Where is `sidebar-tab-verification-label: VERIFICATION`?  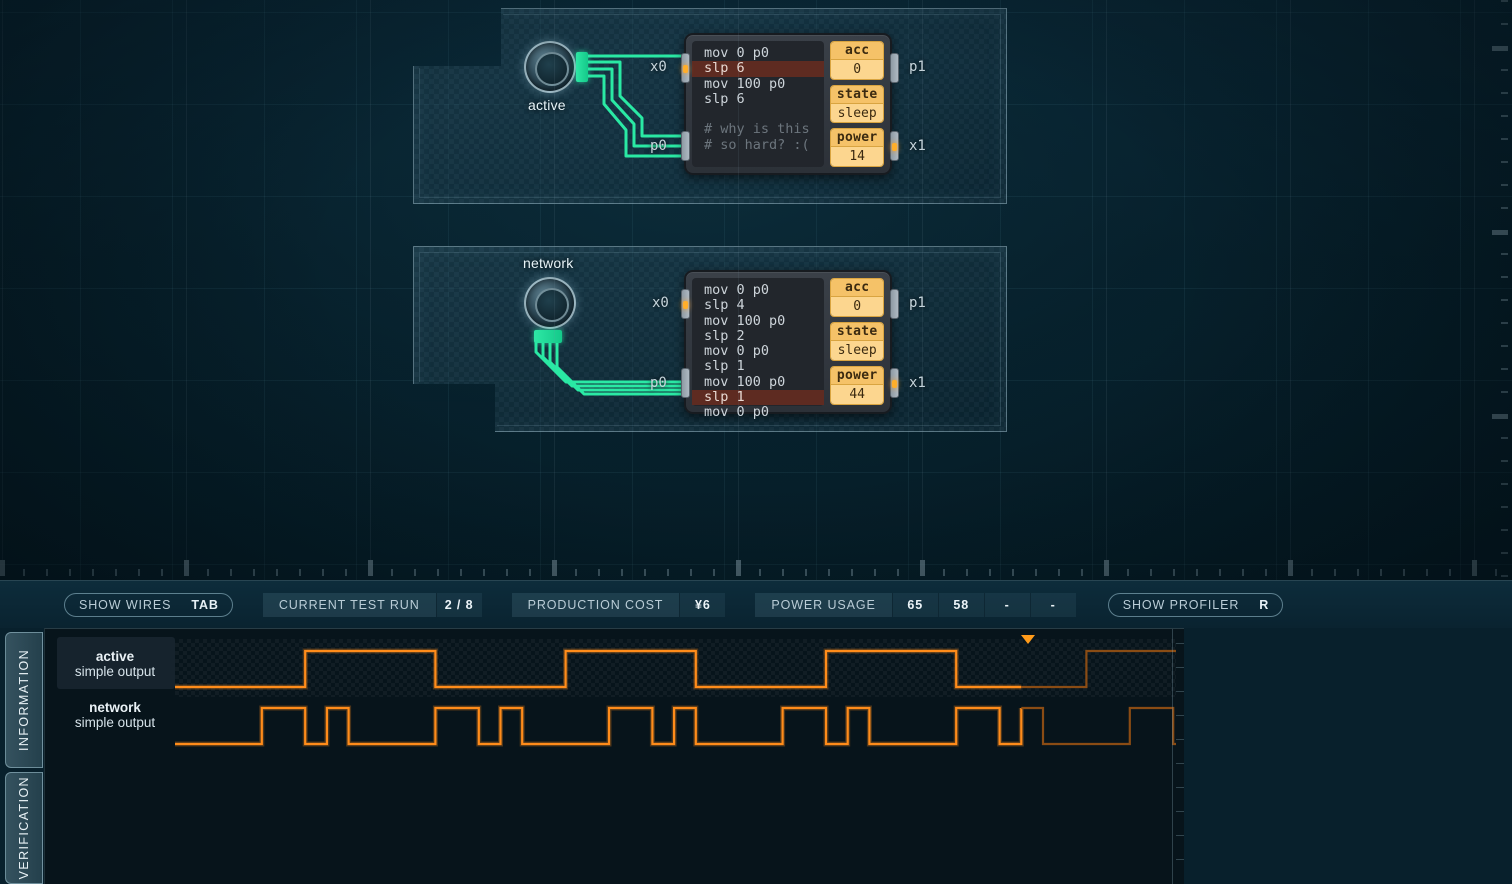 sidebar-tab-verification-label: VERIFICATION is located at coordinates (24, 828).